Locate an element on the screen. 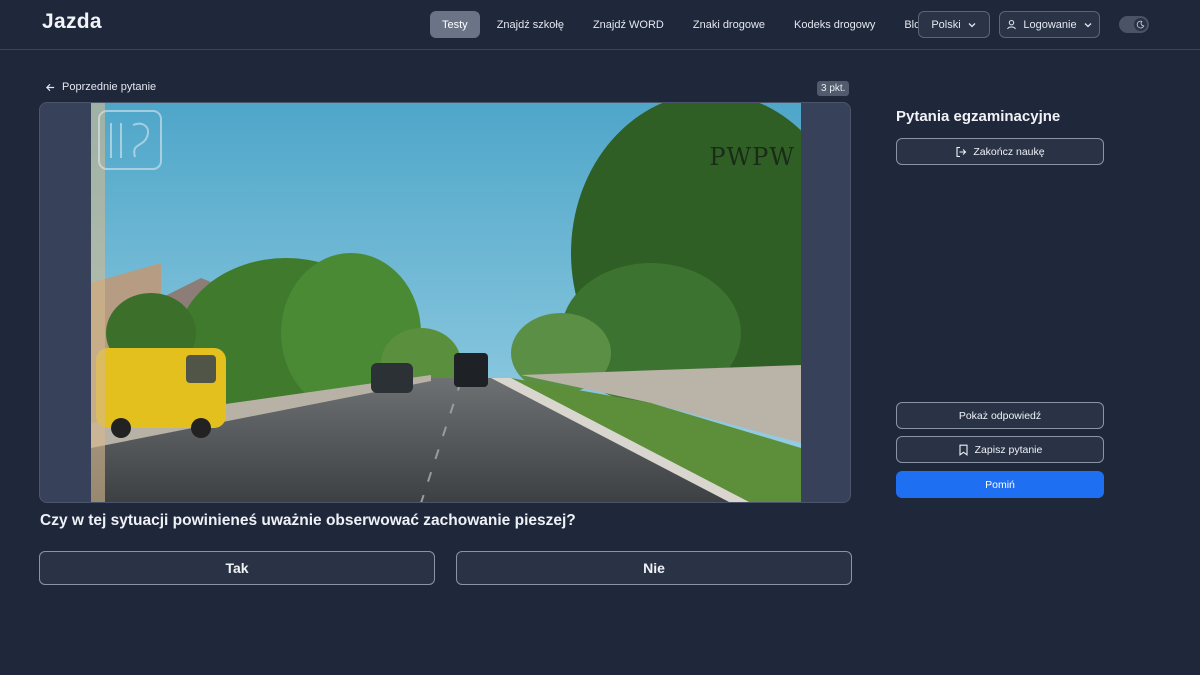 This screenshot has width=1200, height=675. answer-yes-button: Tak is located at coordinates (237, 568).